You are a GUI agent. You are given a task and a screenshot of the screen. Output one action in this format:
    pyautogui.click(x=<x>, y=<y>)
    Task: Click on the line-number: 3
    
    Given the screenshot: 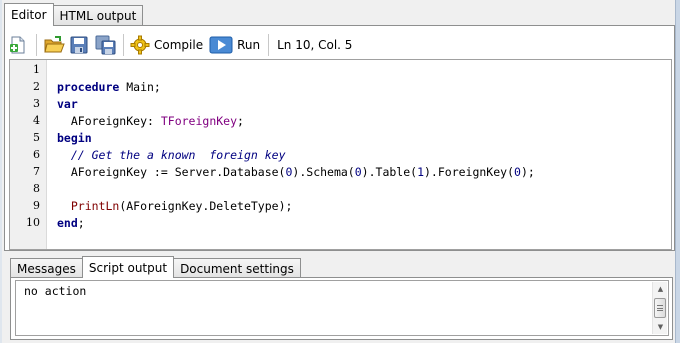 What is the action you would take?
    pyautogui.click(x=36, y=103)
    